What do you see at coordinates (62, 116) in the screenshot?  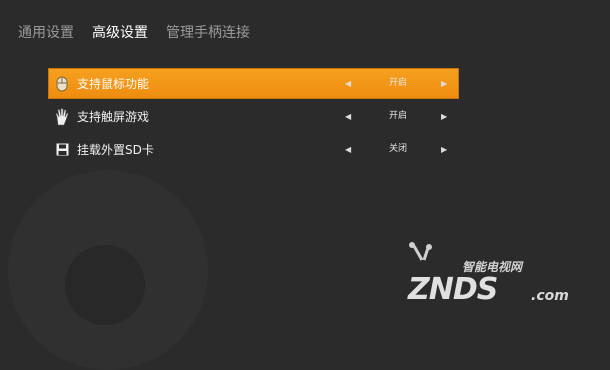 I see `hand-icon` at bounding box center [62, 116].